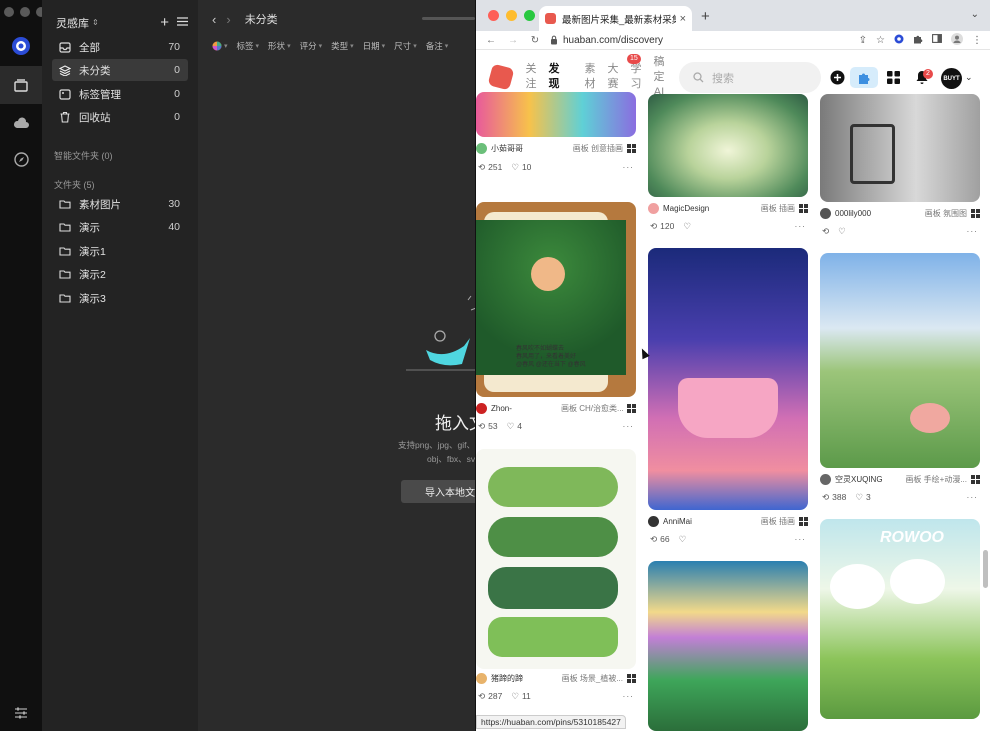  I want to click on page-scrollbar, so click(985, 569).